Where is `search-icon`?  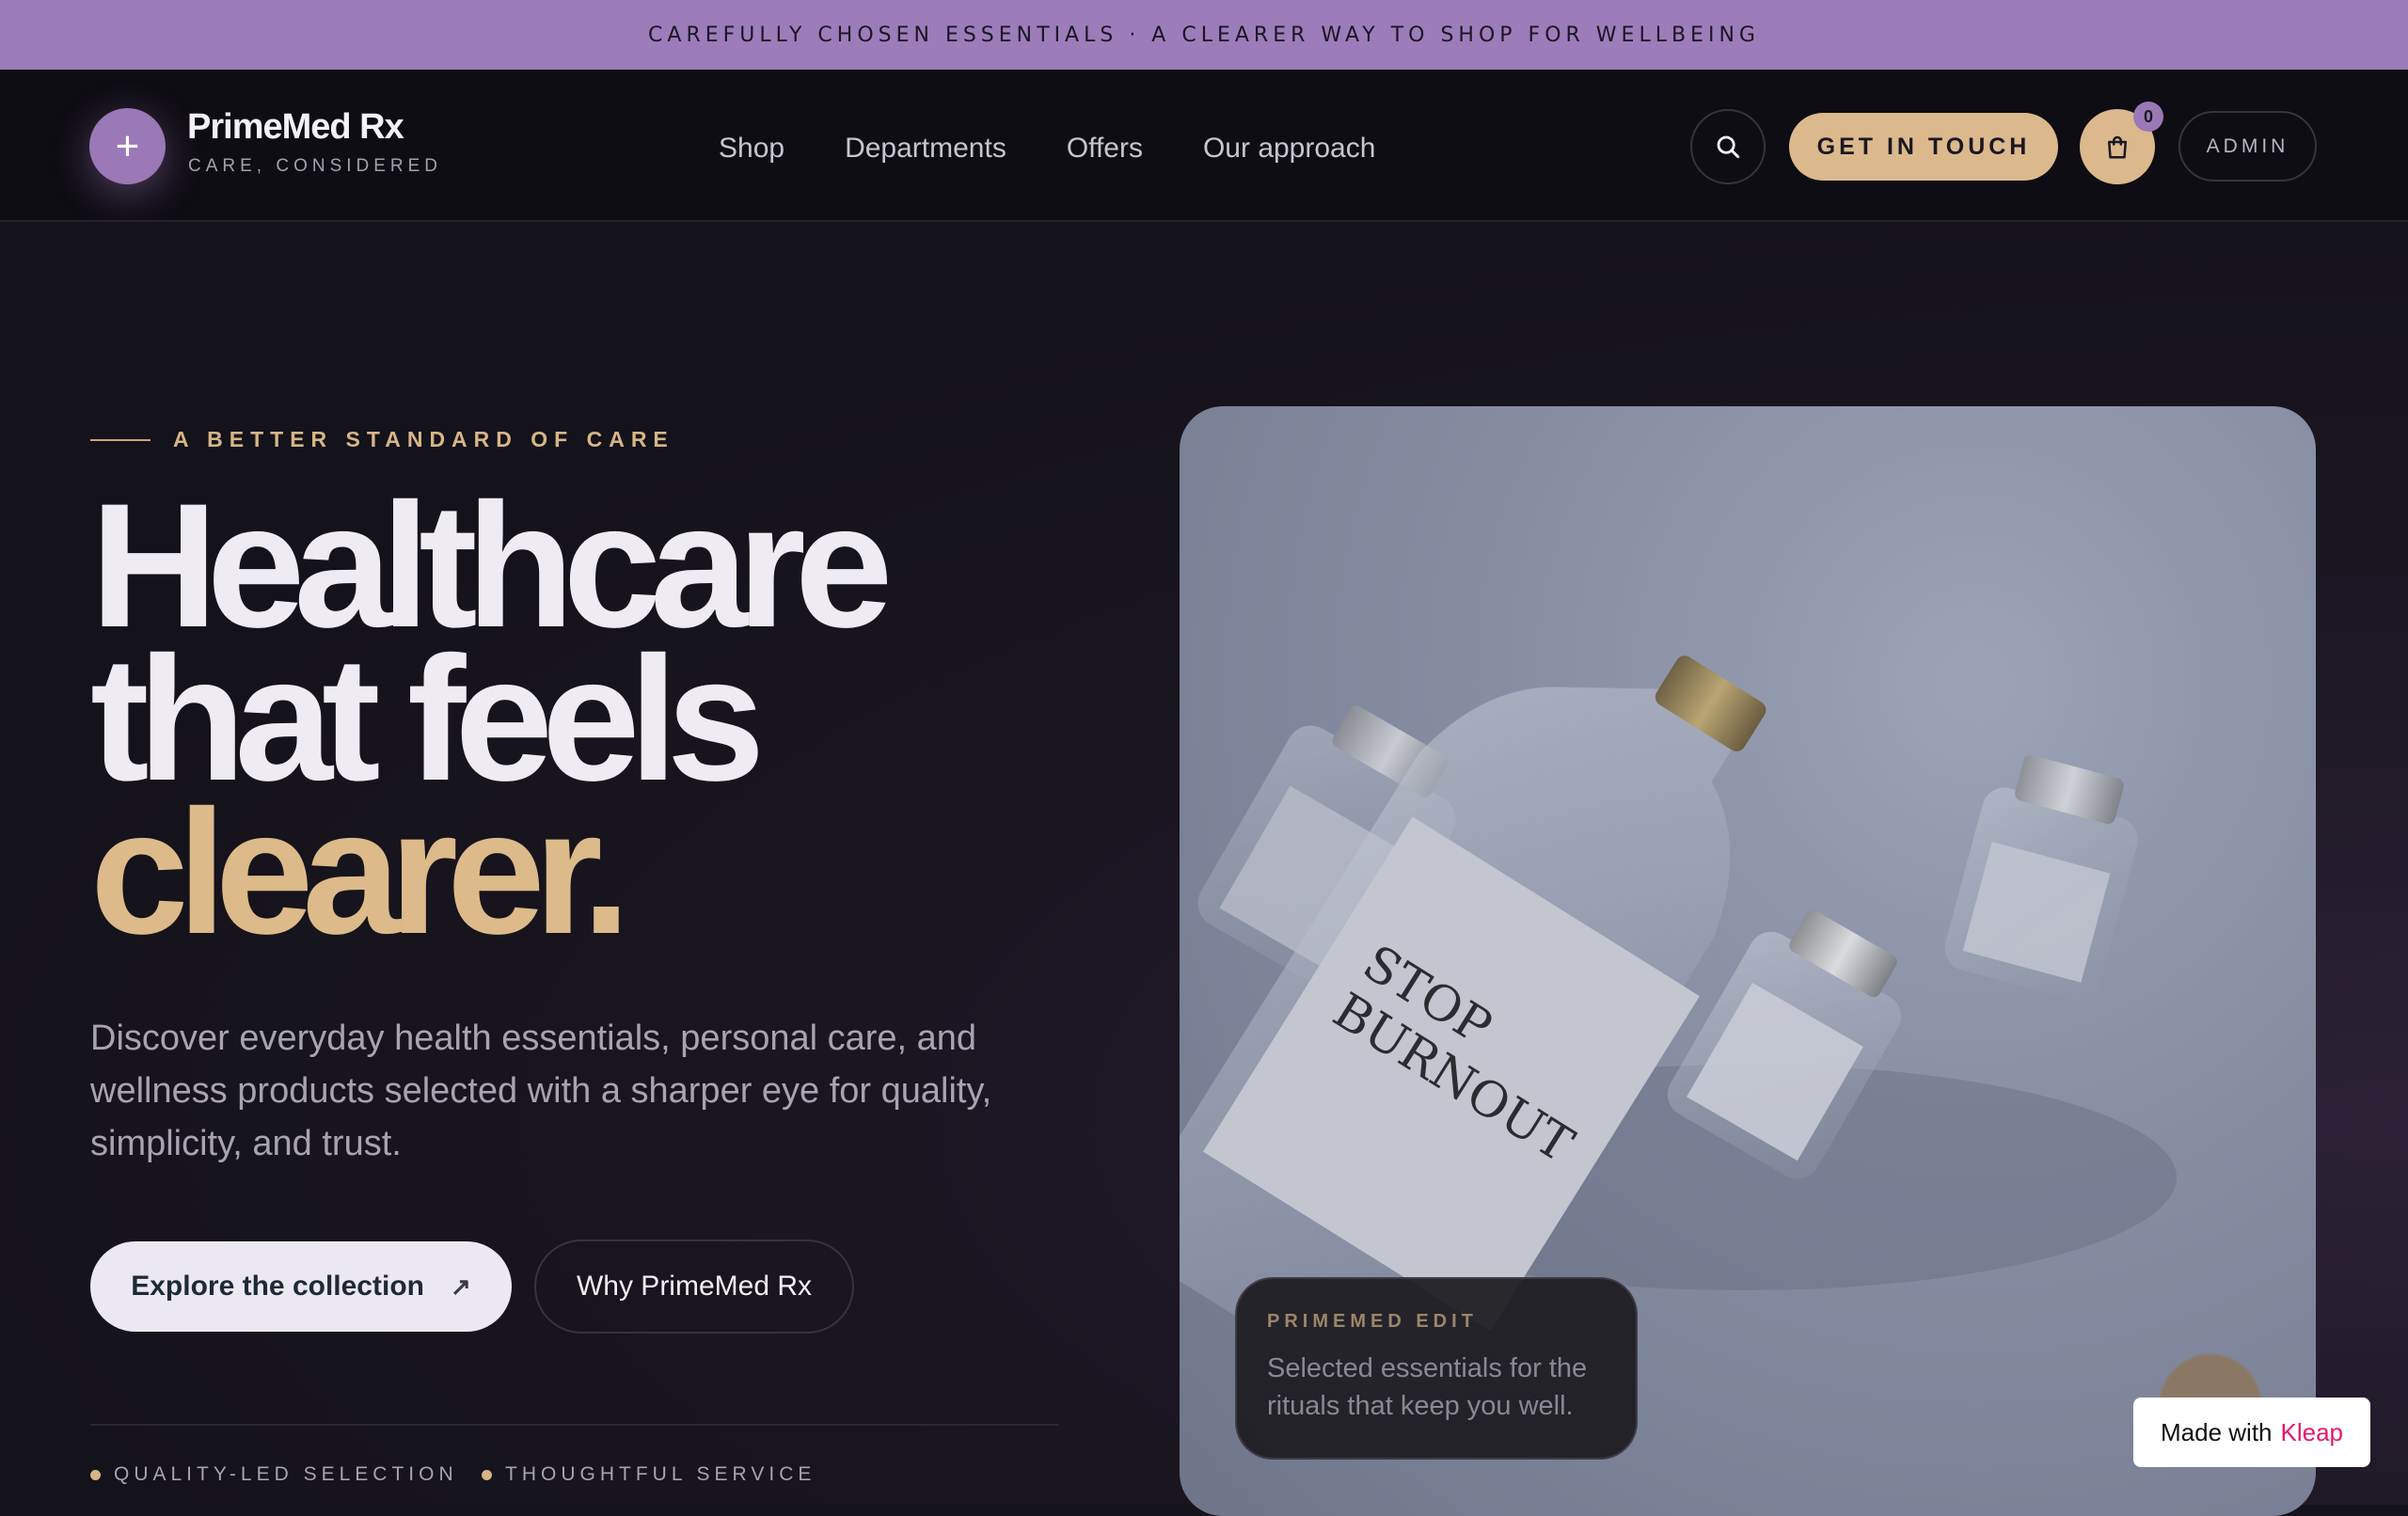 search-icon is located at coordinates (1729, 147).